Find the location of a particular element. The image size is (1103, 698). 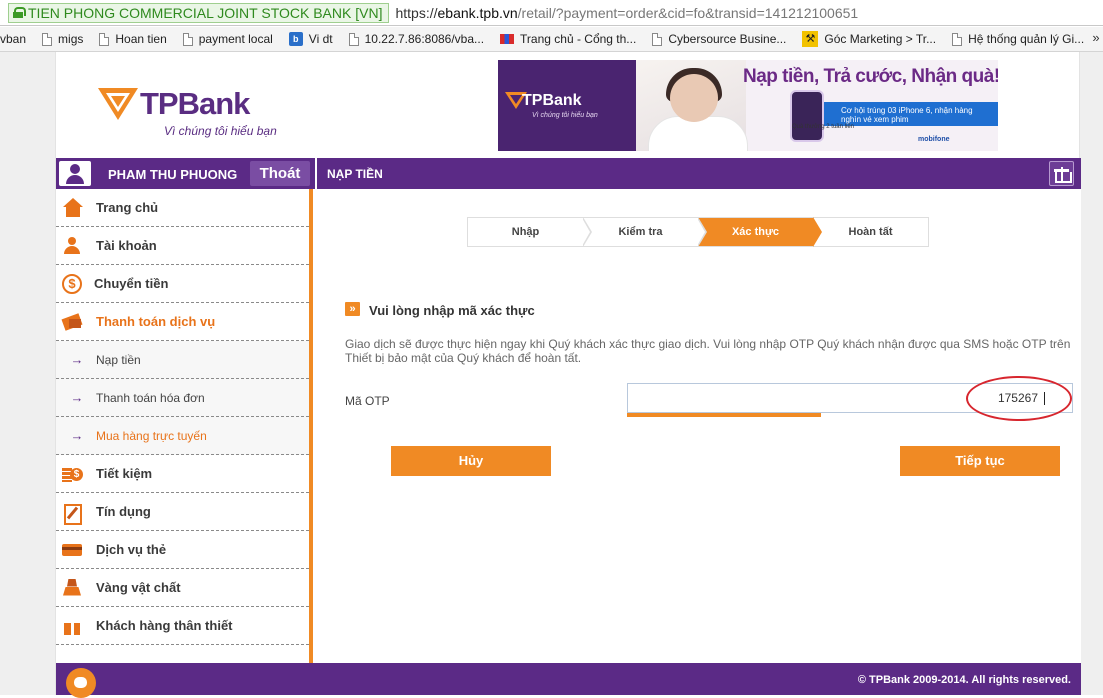

favicon-icon: ⚒ is located at coordinates (810, 39).